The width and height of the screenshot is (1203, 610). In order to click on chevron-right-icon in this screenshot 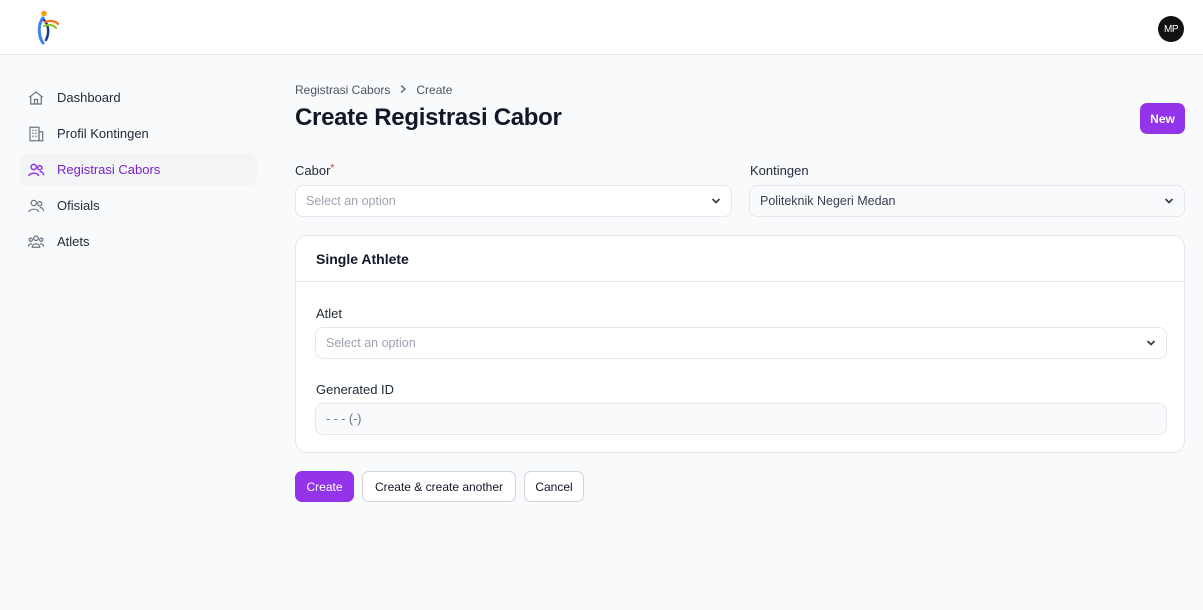, I will do `click(403, 90)`.